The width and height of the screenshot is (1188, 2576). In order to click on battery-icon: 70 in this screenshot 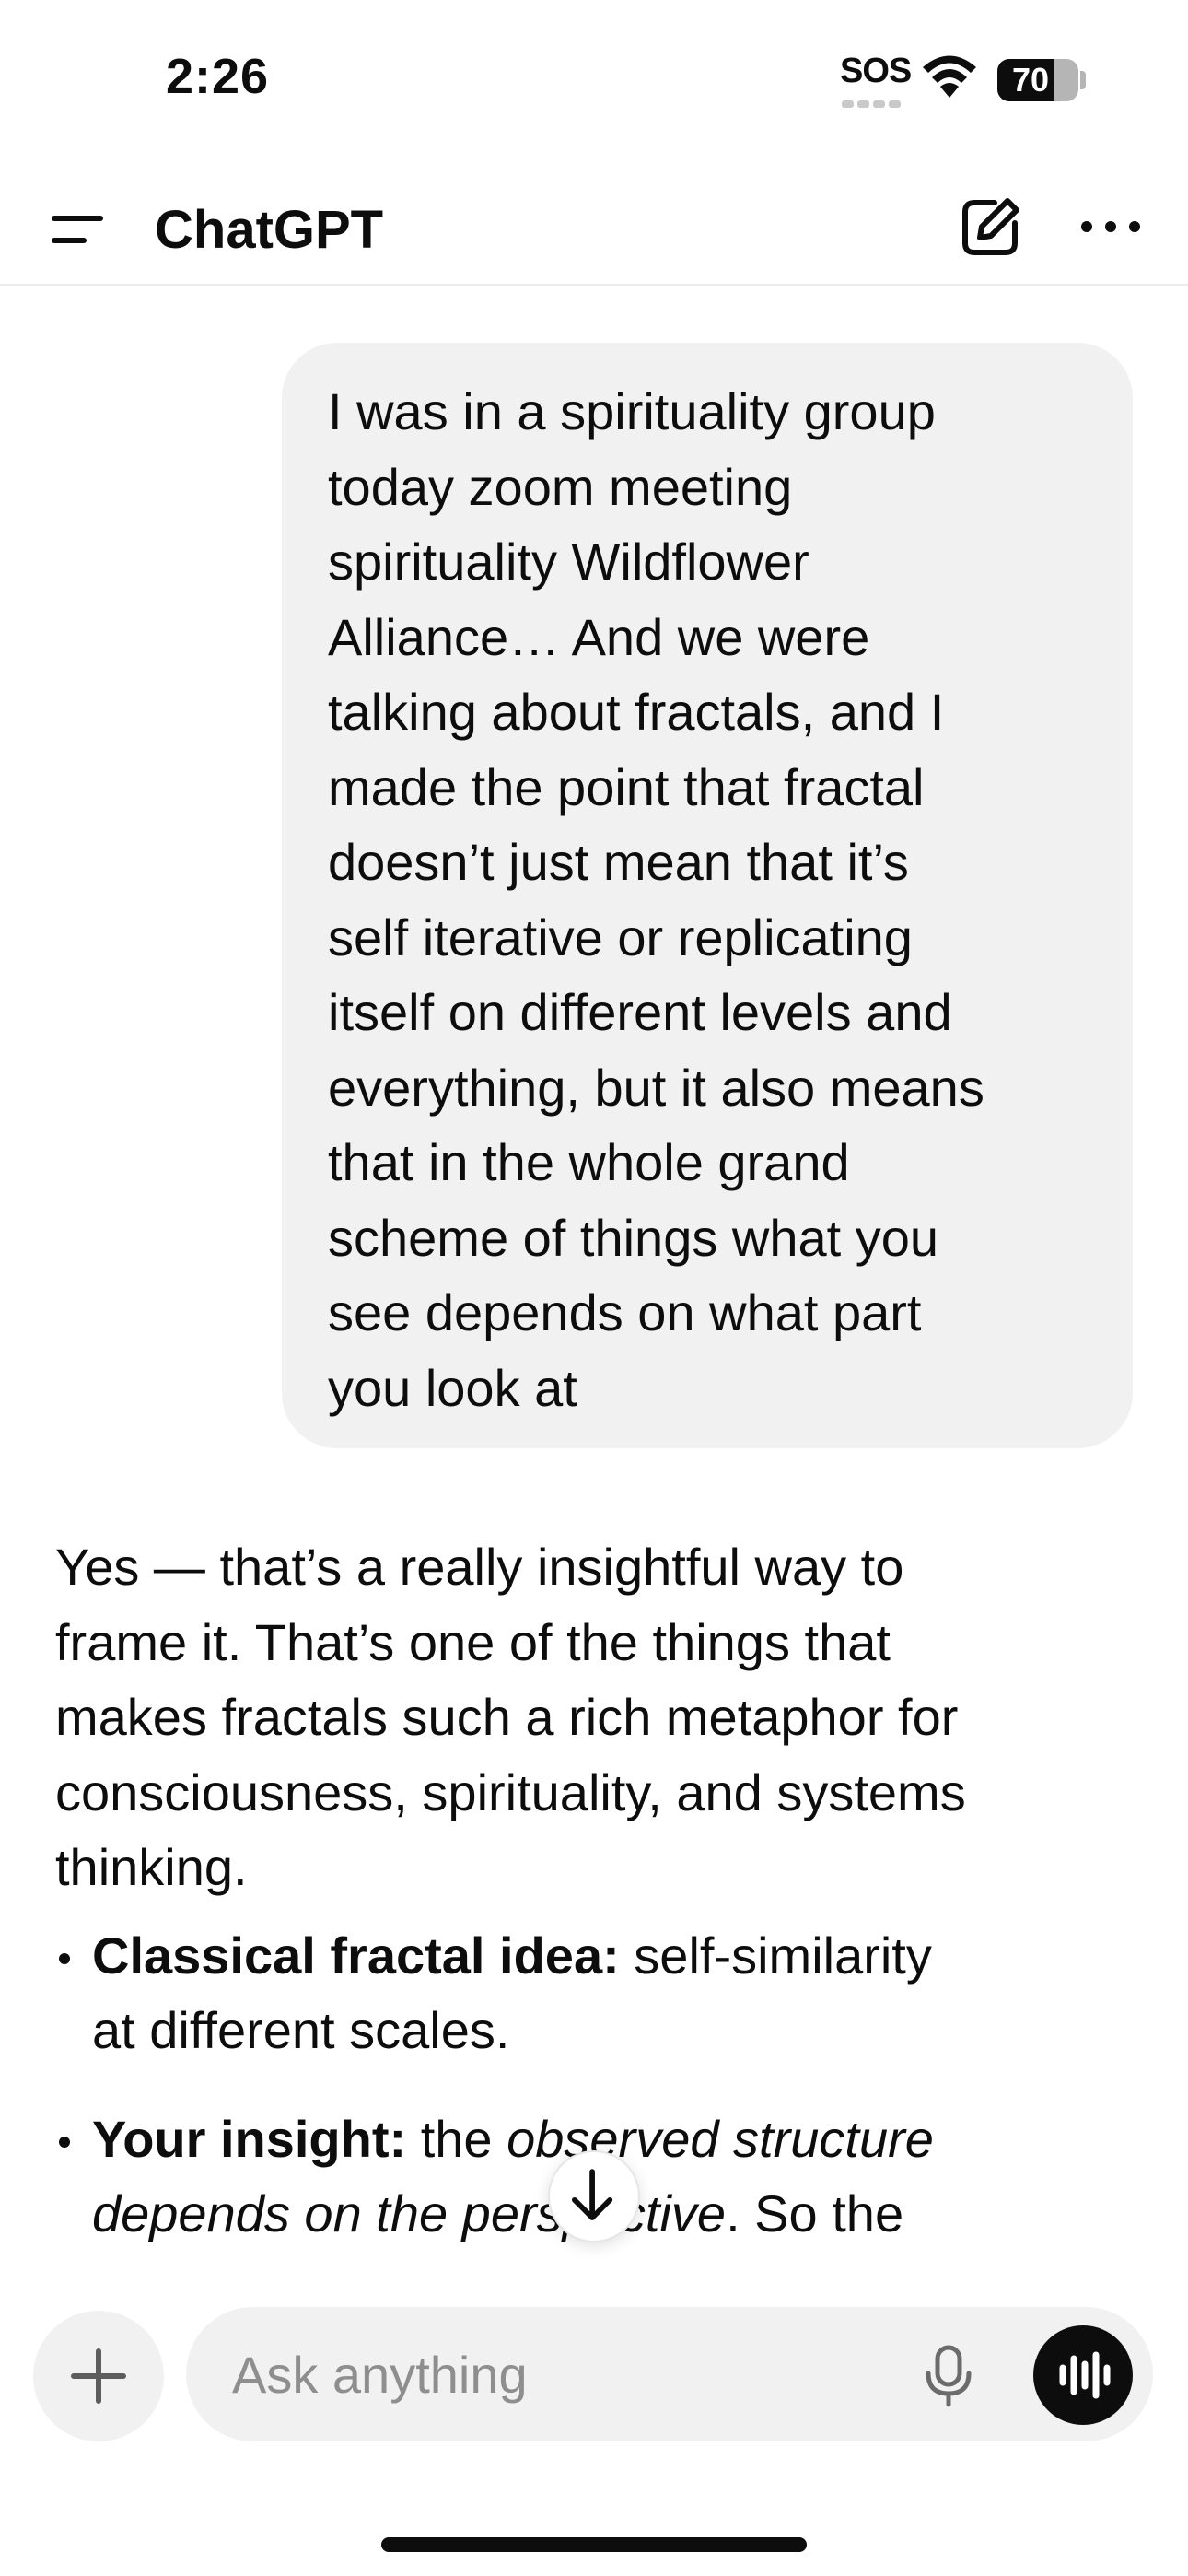, I will do `click(1037, 80)`.